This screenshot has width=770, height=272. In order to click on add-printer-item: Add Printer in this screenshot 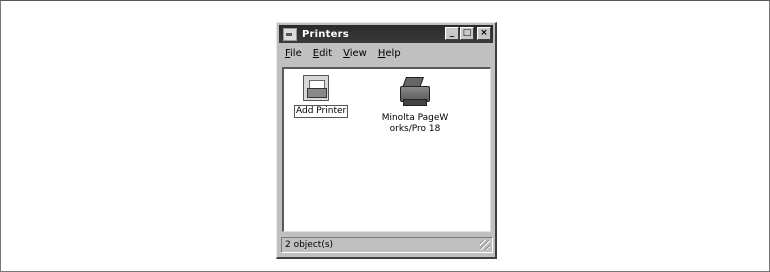, I will do `click(321, 96)`.